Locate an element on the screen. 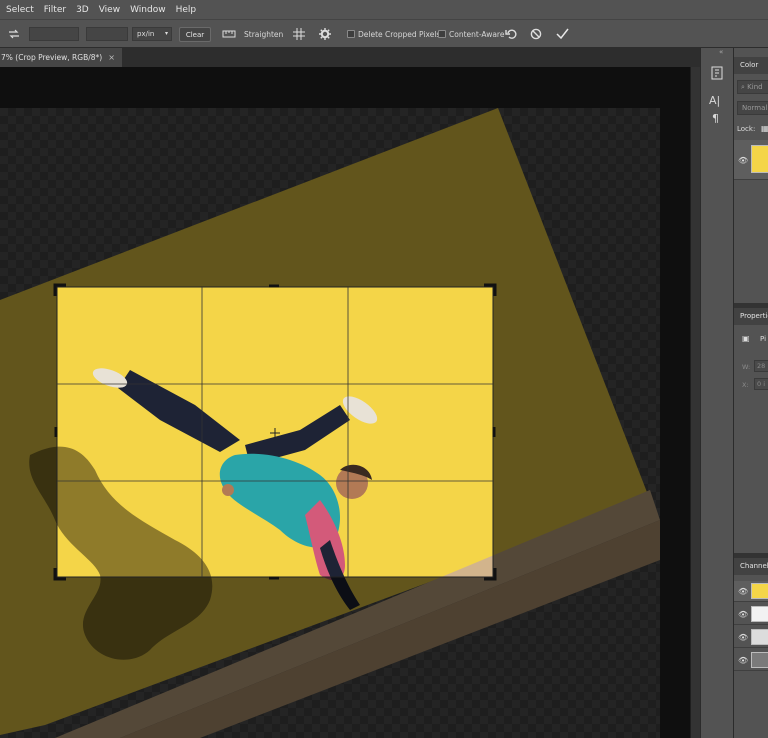  properties-type-label: Pi is located at coordinates (763, 339).